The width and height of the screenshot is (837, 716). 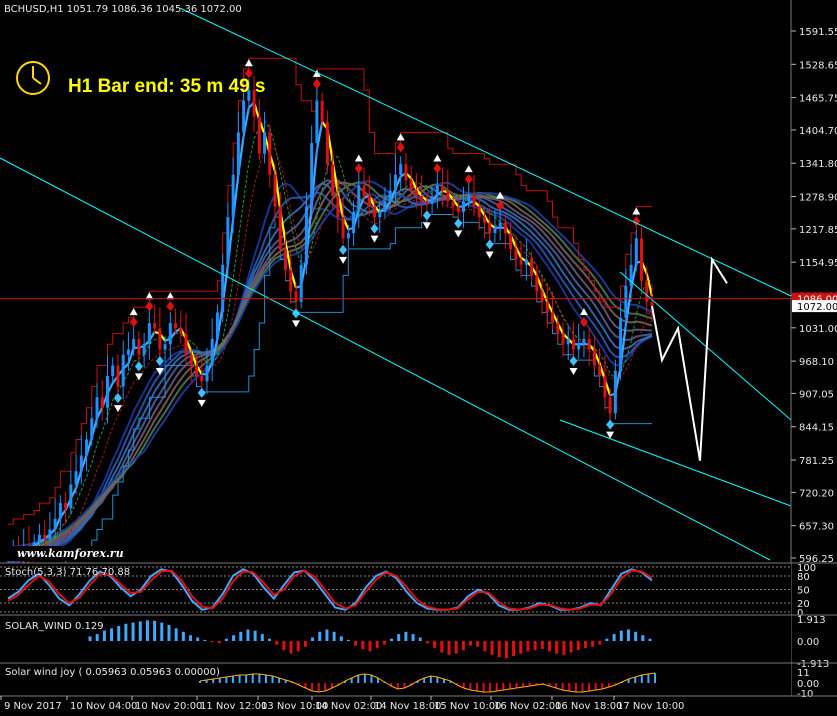 What do you see at coordinates (348, 706) in the screenshot?
I see `time-tick-label: 14 Nov 02:00` at bounding box center [348, 706].